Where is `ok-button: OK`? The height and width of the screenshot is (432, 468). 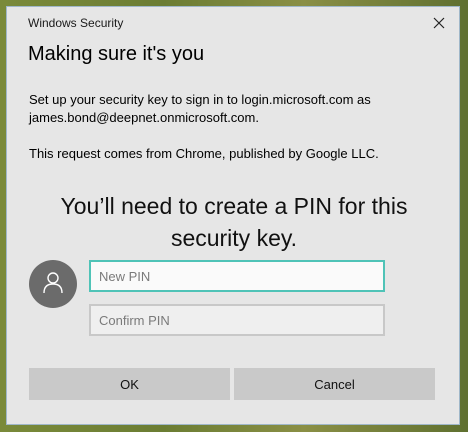 ok-button: OK is located at coordinates (129, 384).